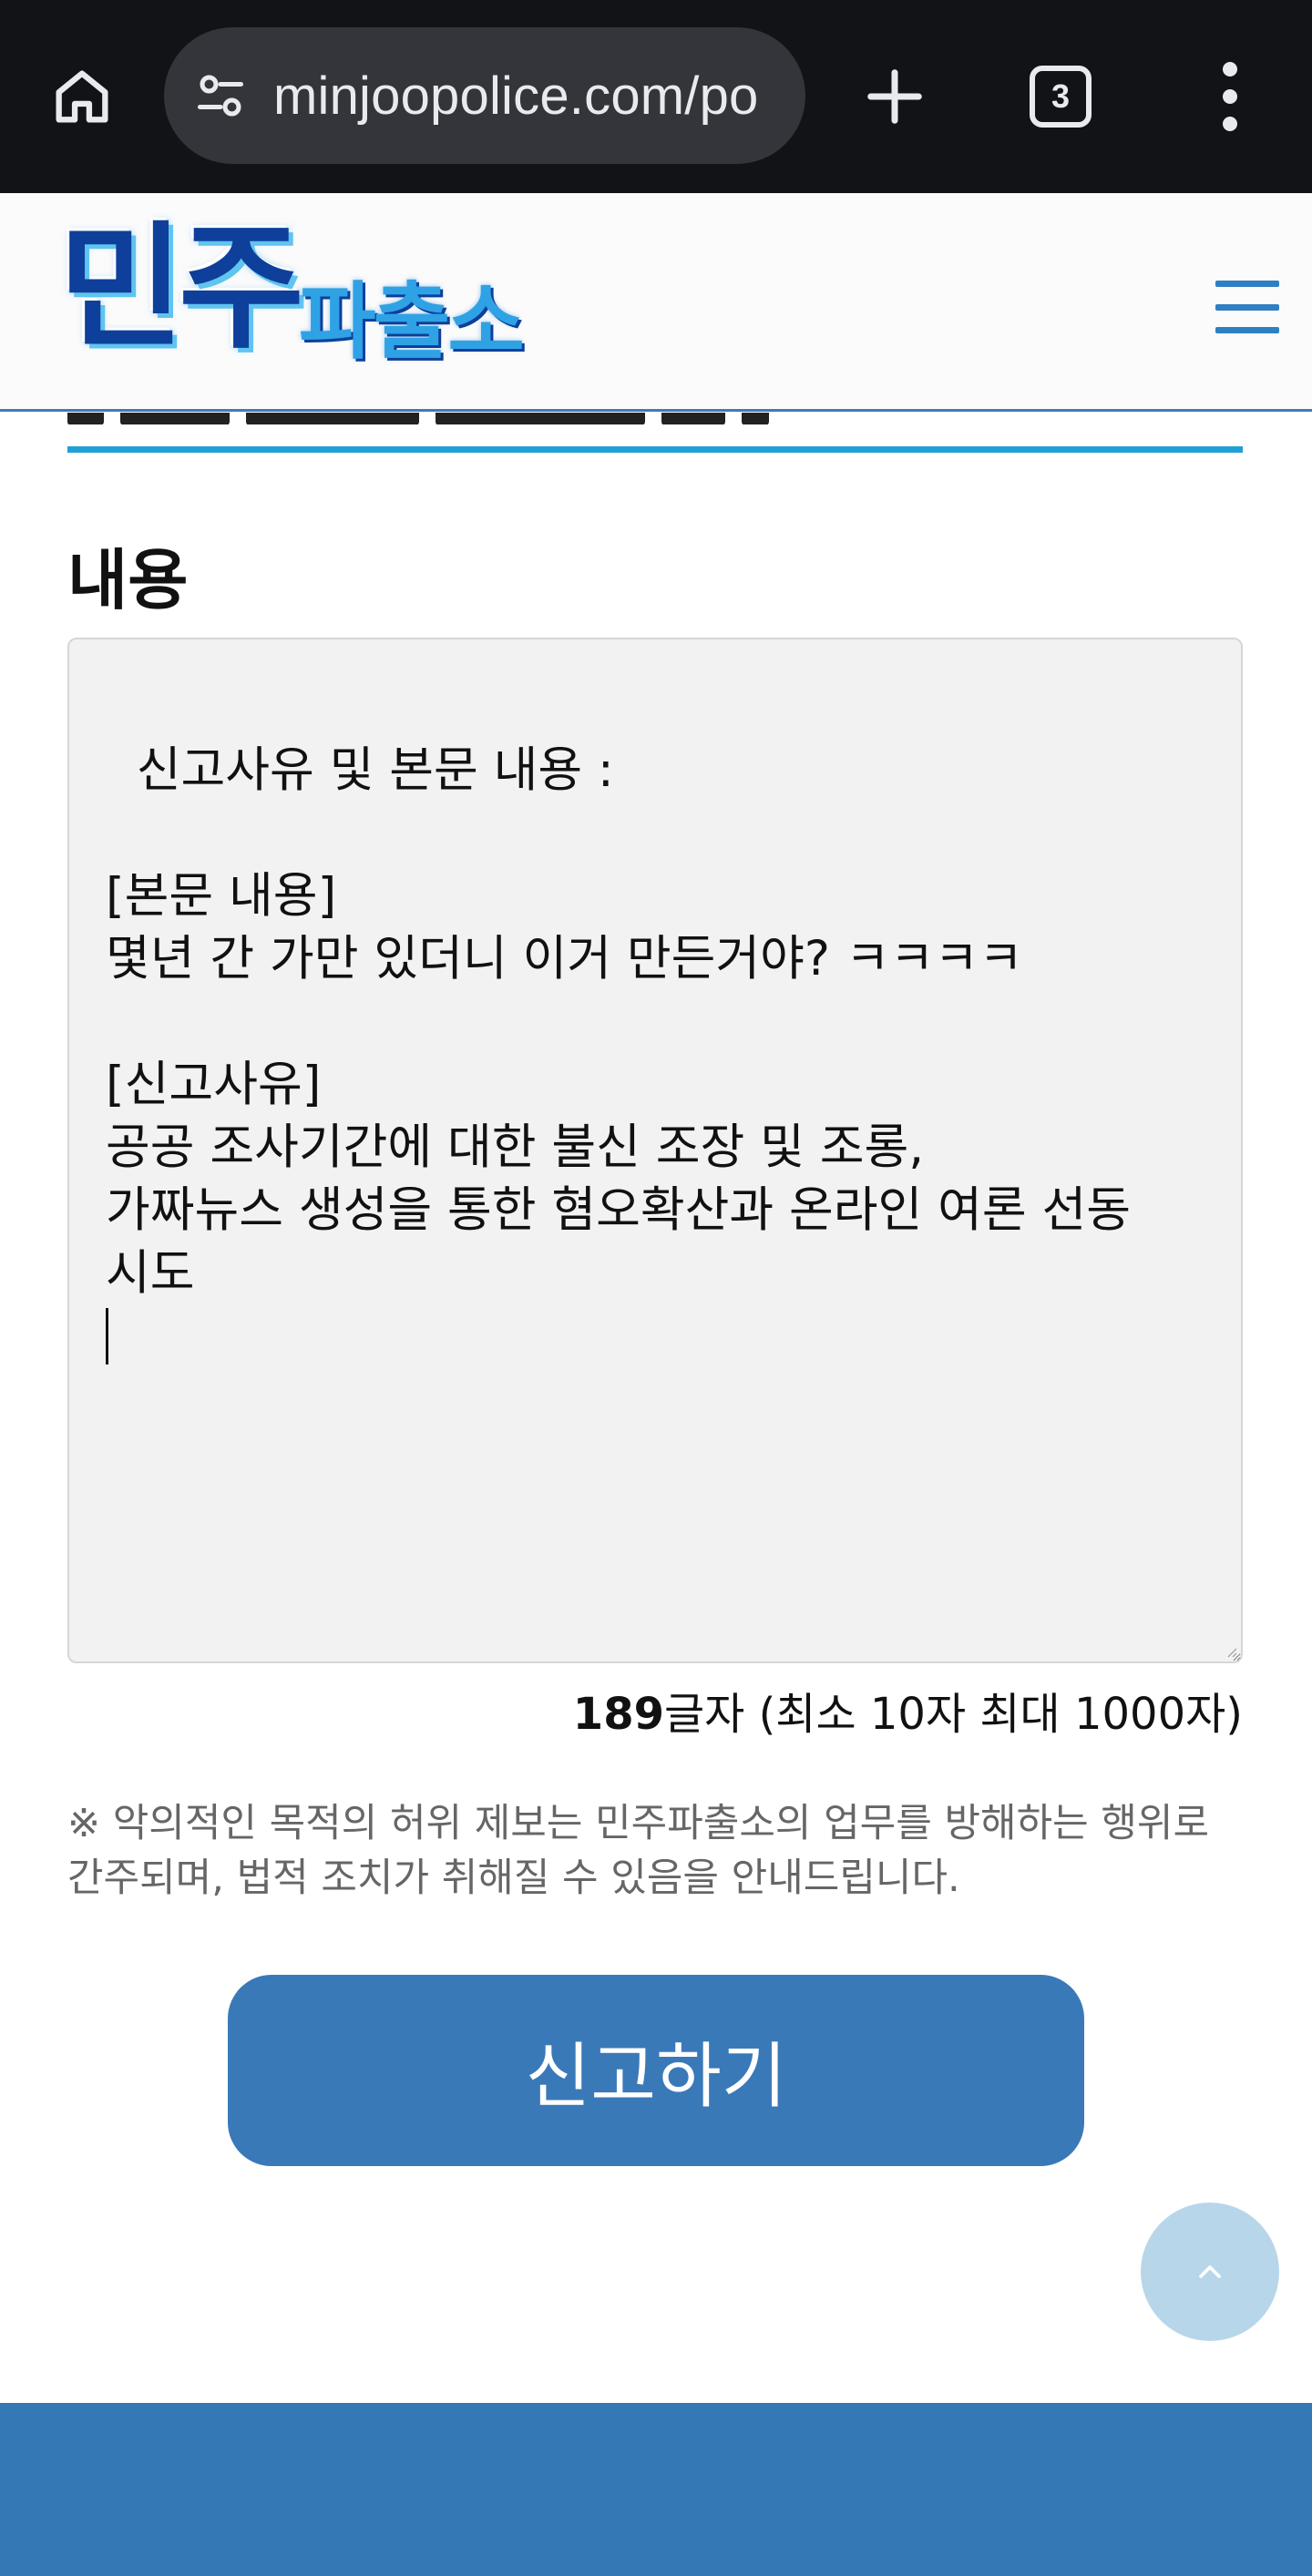 This screenshot has width=1312, height=2576. Describe the element at coordinates (656, 2070) in the screenshot. I see `submit-report-button: 신고하기` at that location.